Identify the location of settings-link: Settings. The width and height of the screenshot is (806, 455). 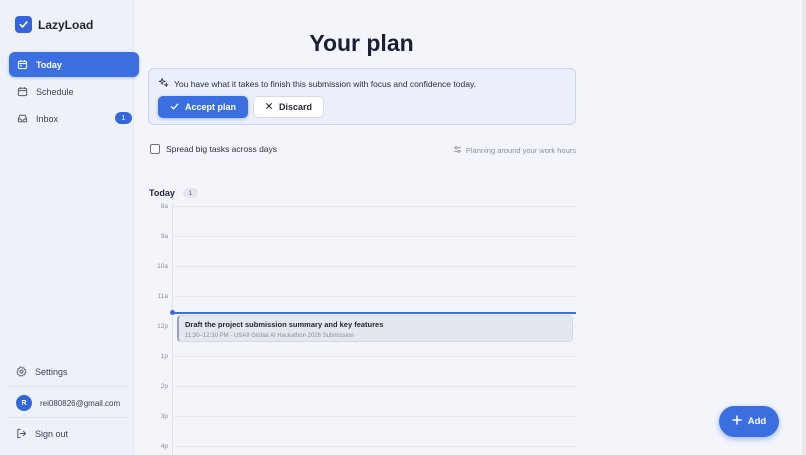
(68, 372).